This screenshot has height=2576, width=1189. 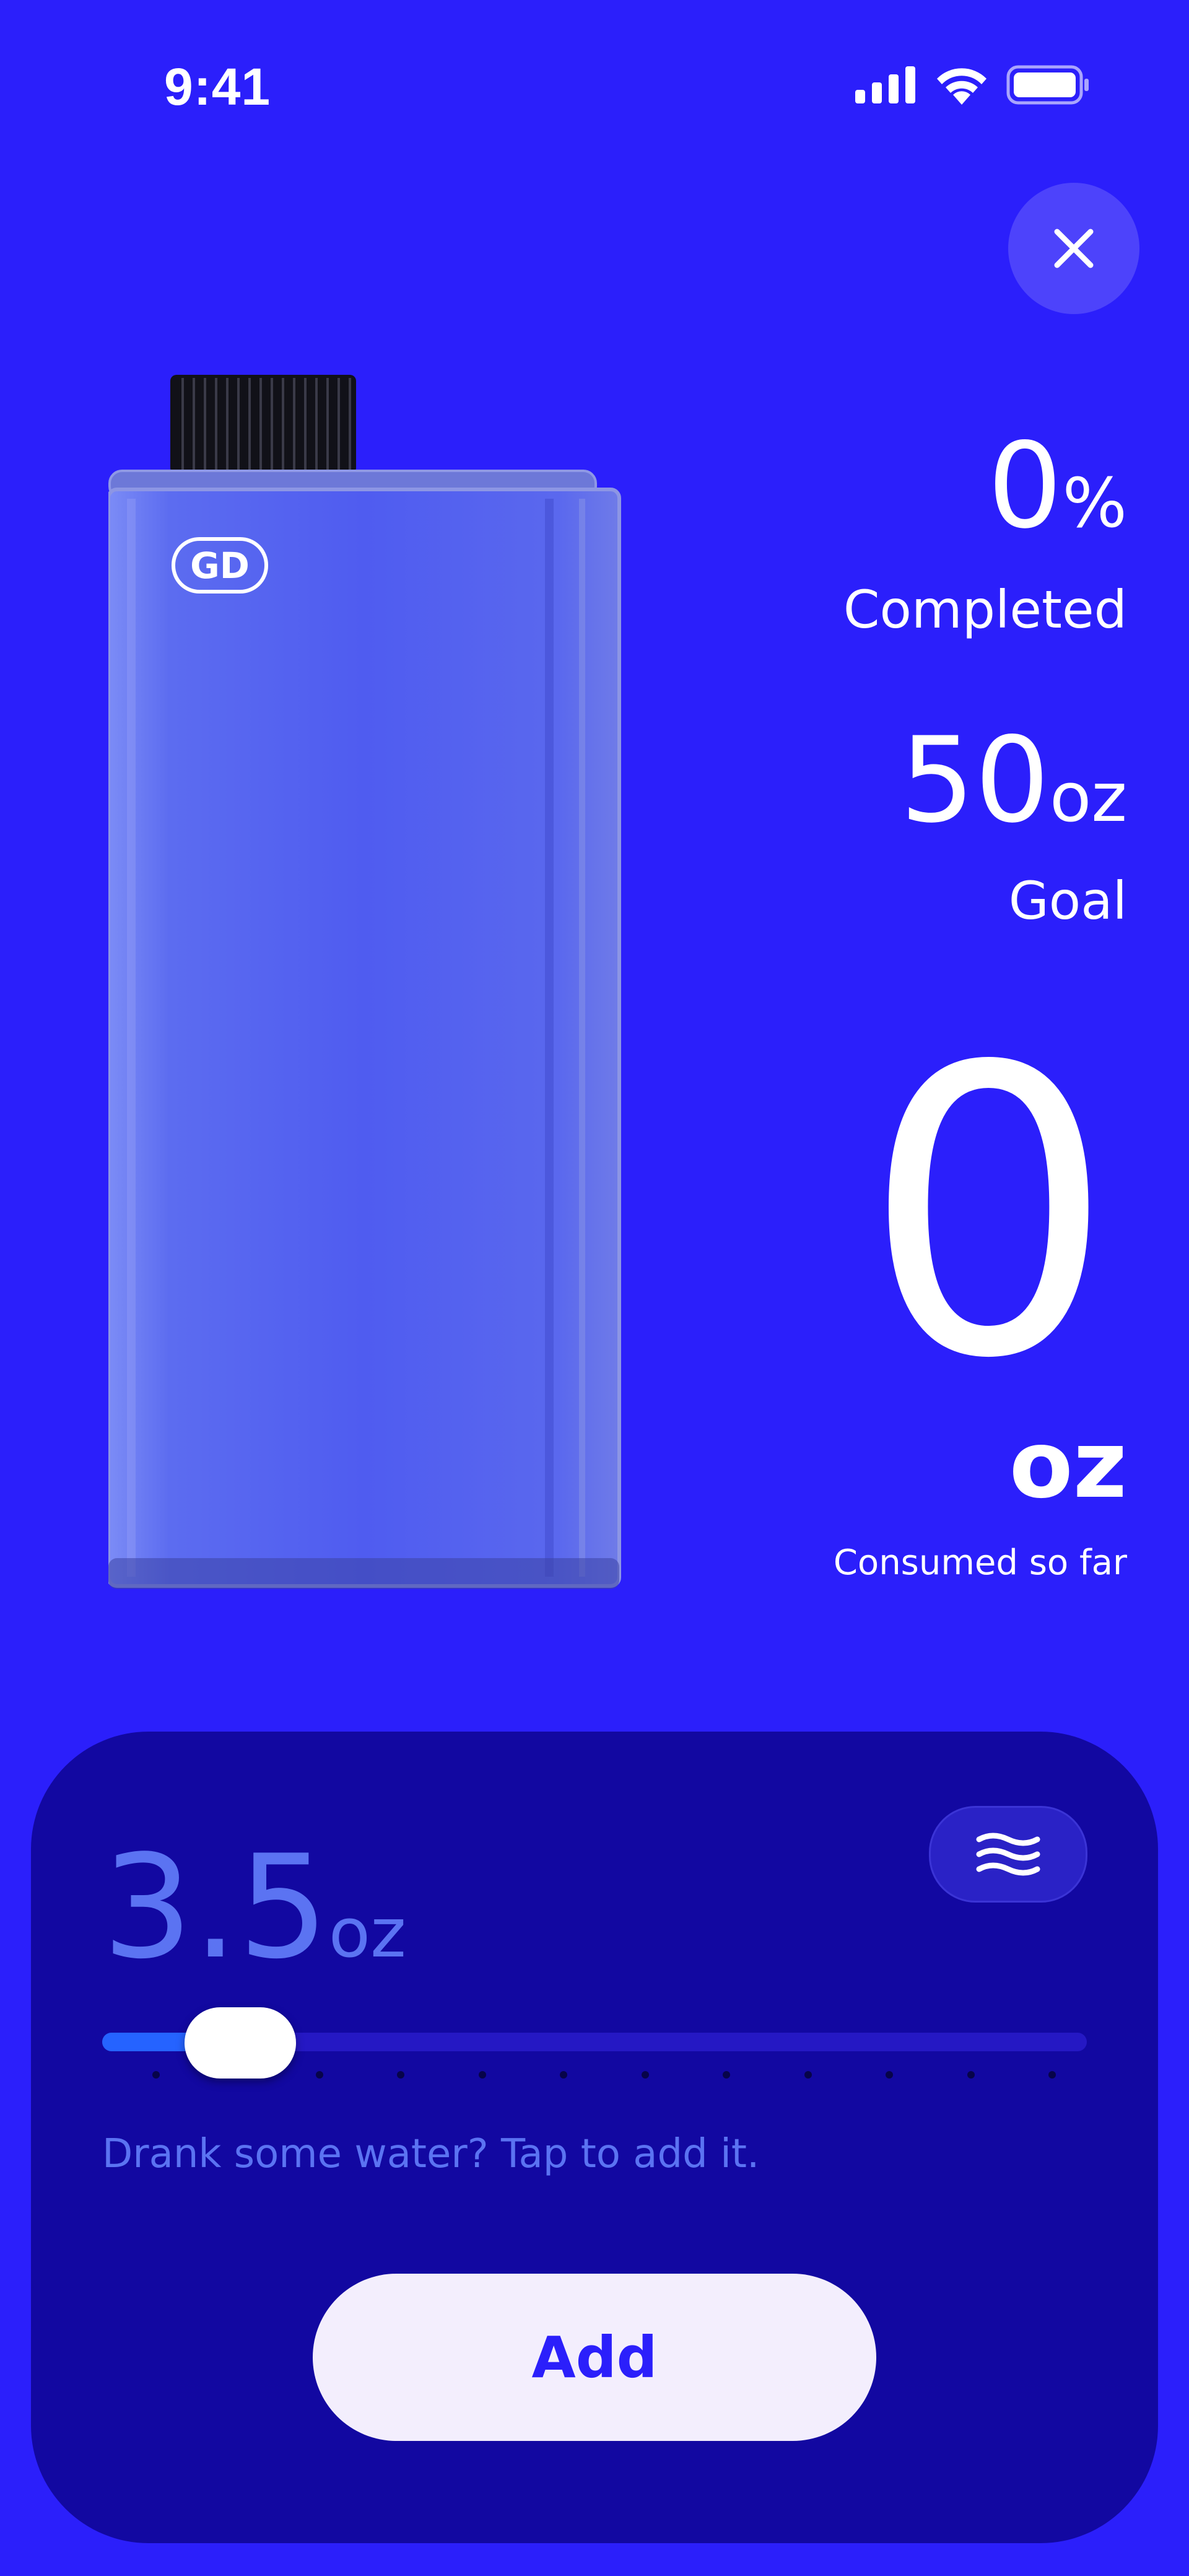 I want to click on completion-percent: 0%, so click(x=1057, y=486).